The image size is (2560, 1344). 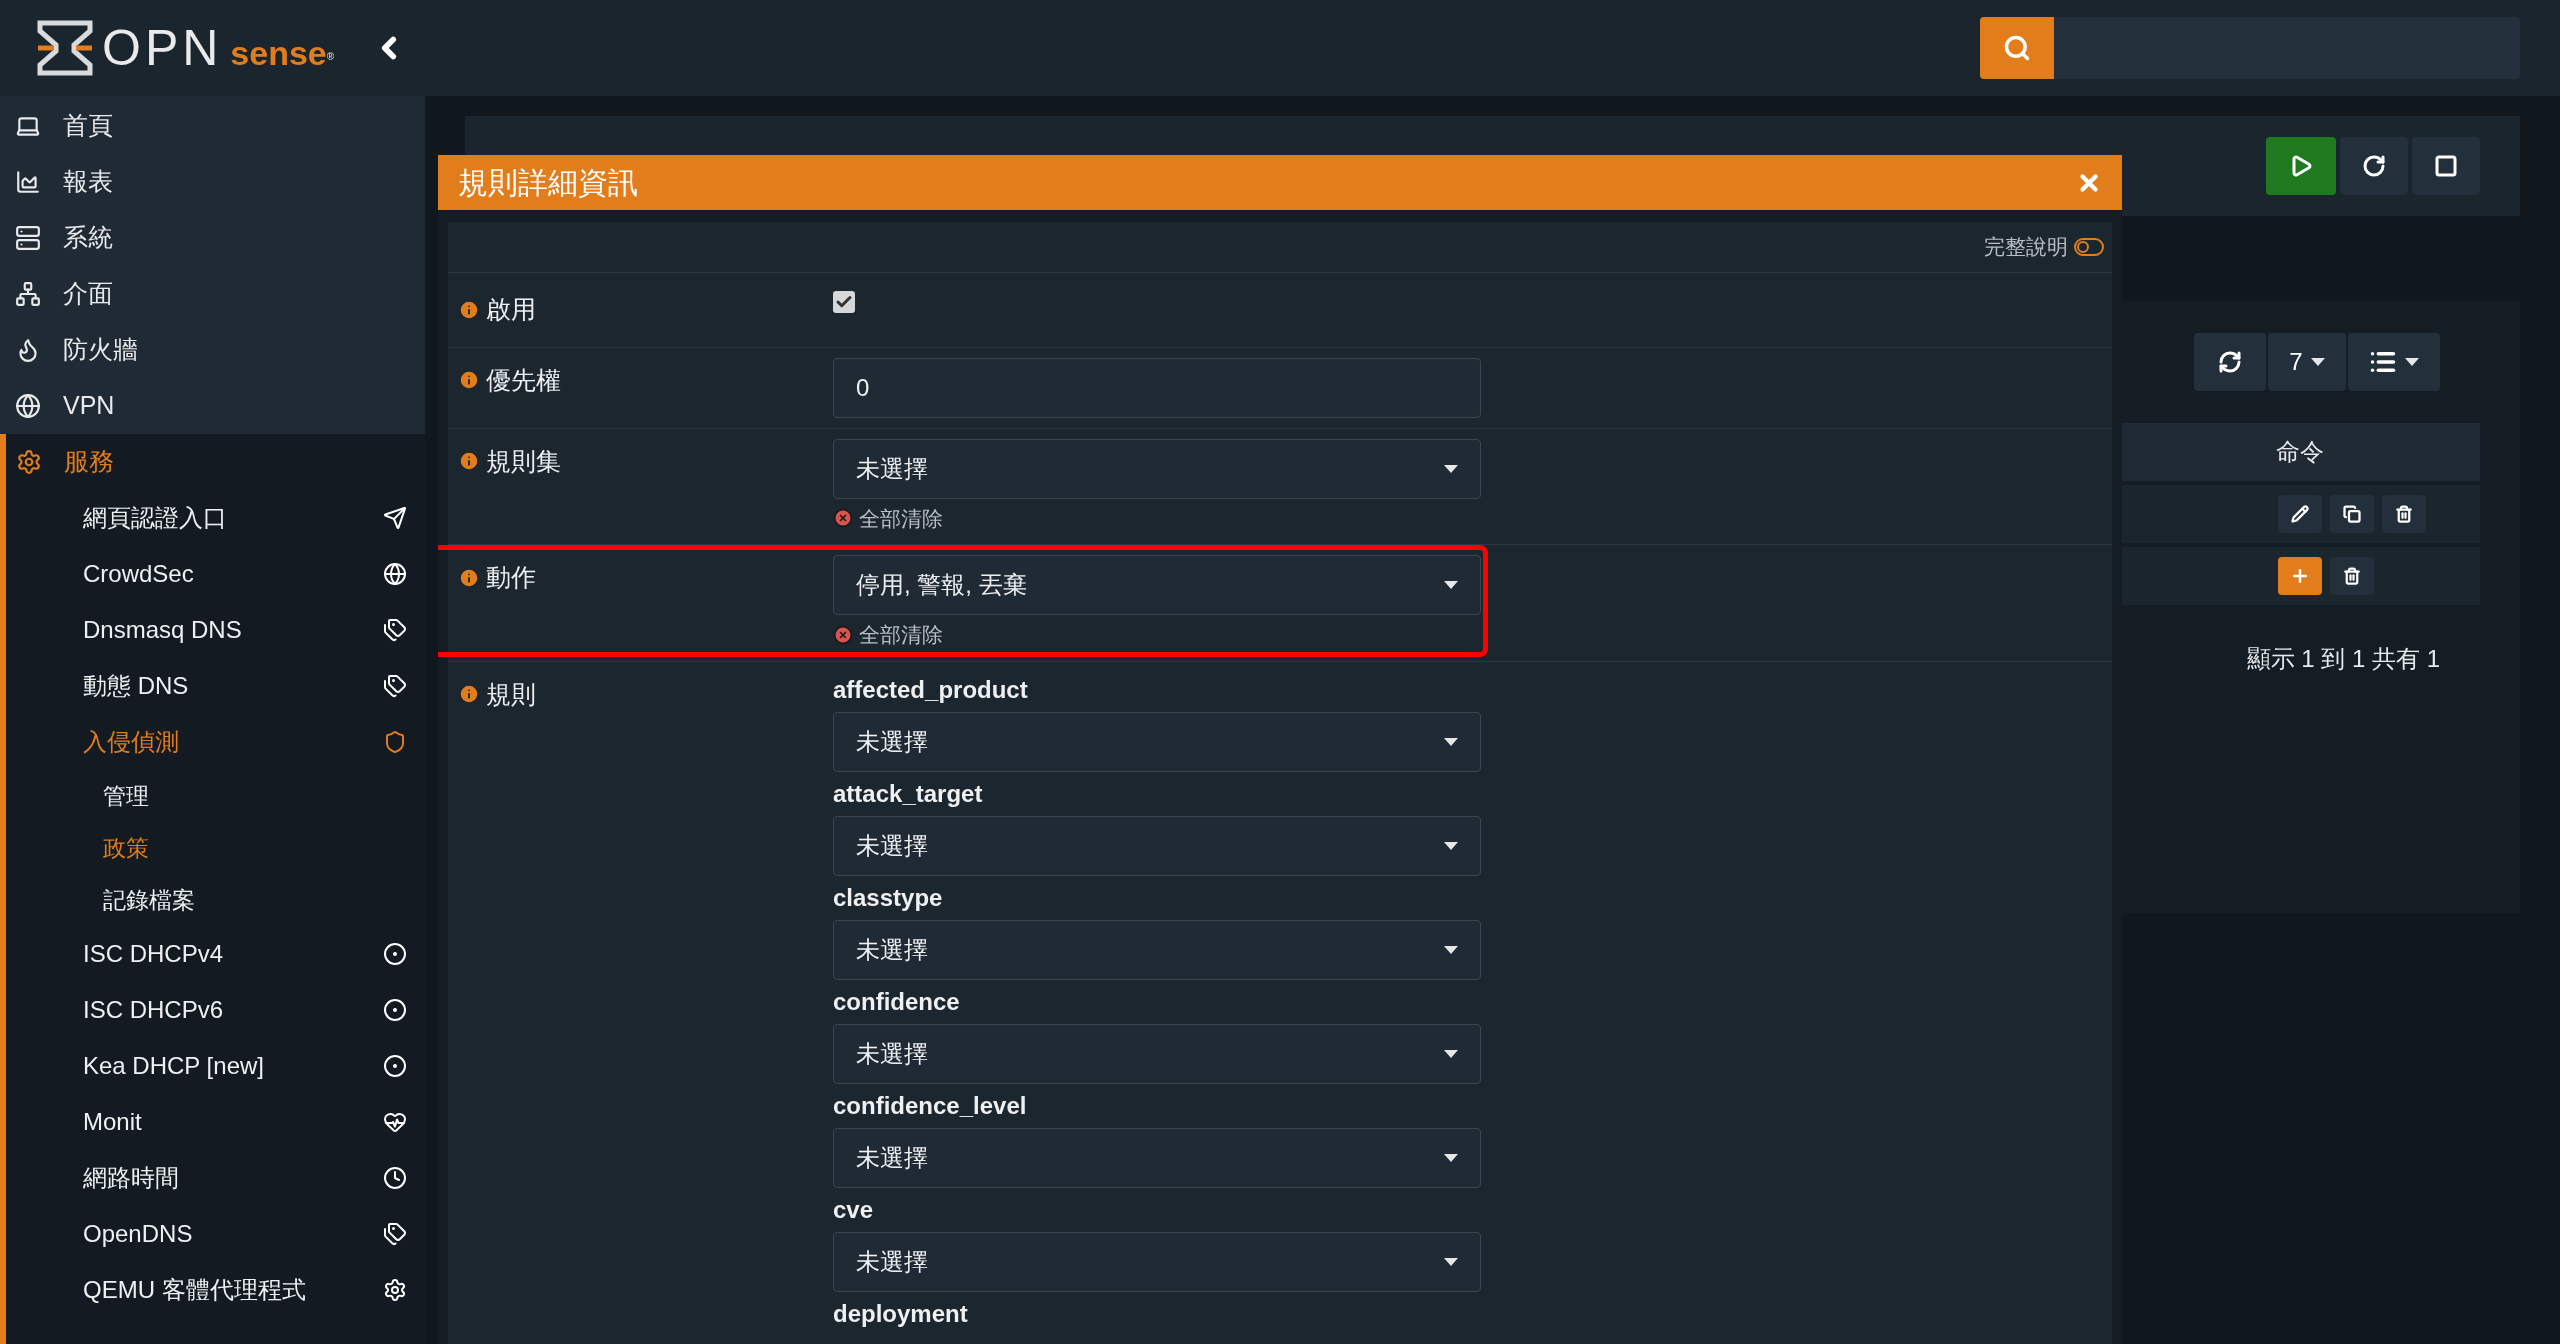 I want to click on sidebar-subitem: 入侵偵測, so click(x=215, y=742).